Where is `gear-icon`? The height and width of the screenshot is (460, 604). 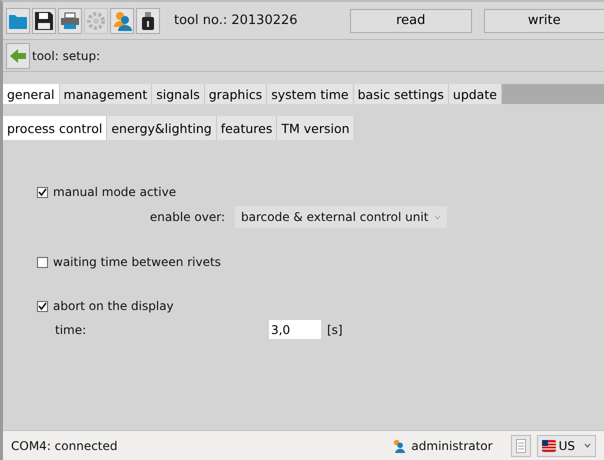 gear-icon is located at coordinates (96, 20).